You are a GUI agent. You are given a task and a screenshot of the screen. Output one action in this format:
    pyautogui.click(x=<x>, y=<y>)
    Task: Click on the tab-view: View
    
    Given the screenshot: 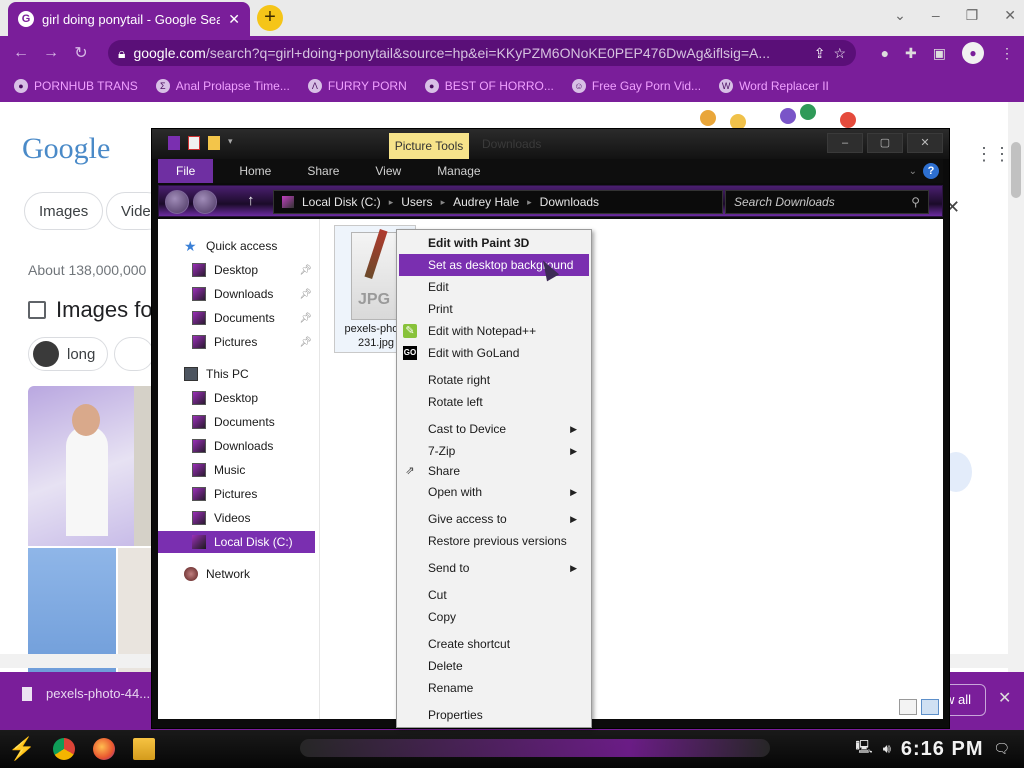 What is the action you would take?
    pyautogui.click(x=388, y=171)
    